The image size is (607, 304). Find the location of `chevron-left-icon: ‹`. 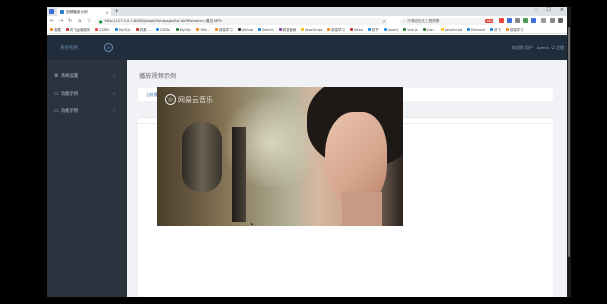

chevron-left-icon: ‹ is located at coordinates (114, 76).